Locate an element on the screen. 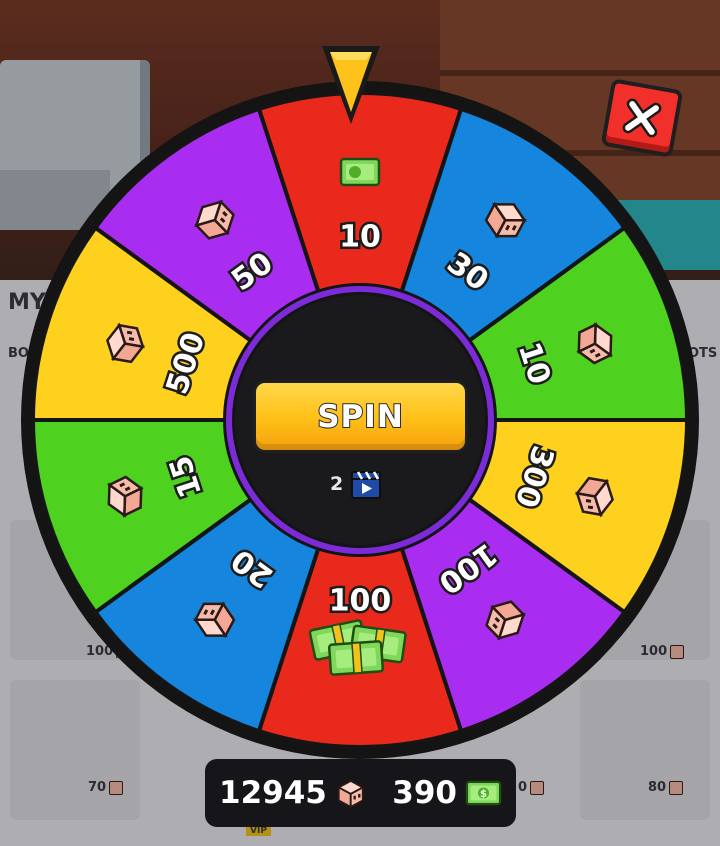 The height and width of the screenshot is (846, 720). spin-button: SPIN is located at coordinates (360, 416).